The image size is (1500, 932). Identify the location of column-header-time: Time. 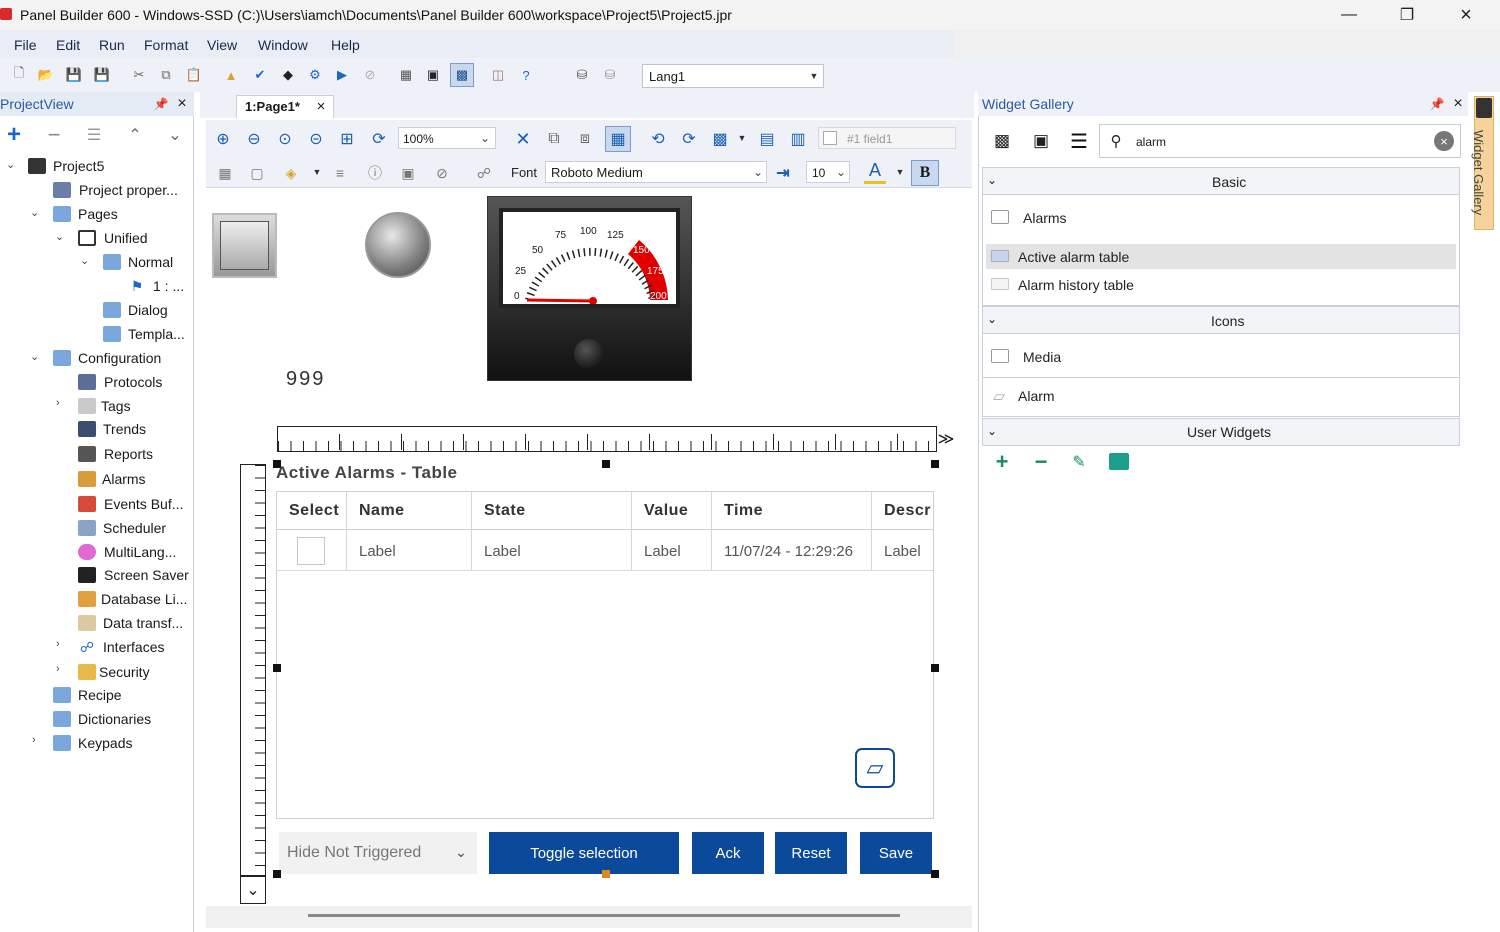
(743, 511).